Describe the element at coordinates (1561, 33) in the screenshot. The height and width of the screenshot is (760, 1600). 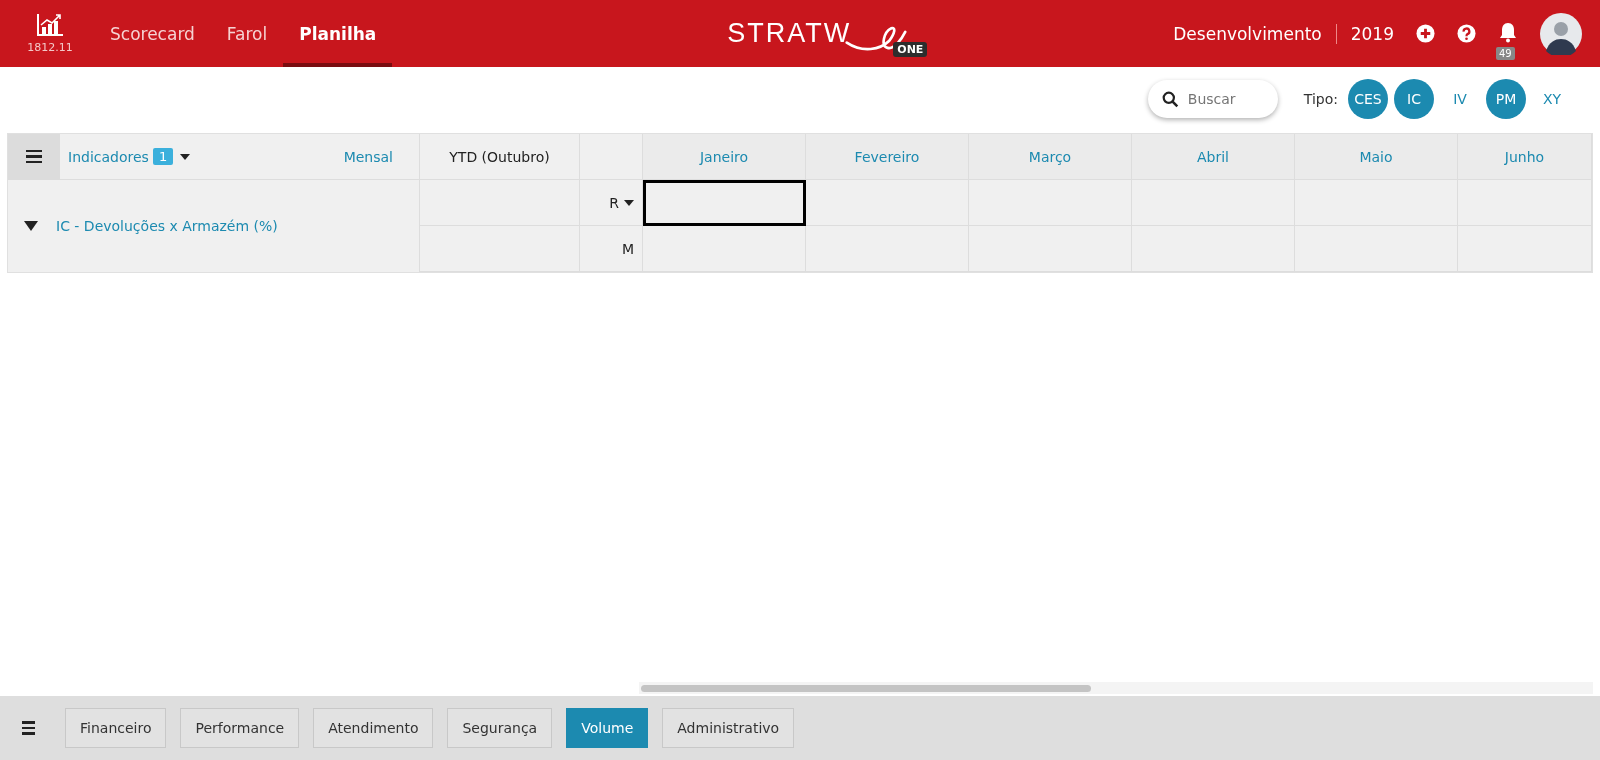
I see `avatar` at that location.